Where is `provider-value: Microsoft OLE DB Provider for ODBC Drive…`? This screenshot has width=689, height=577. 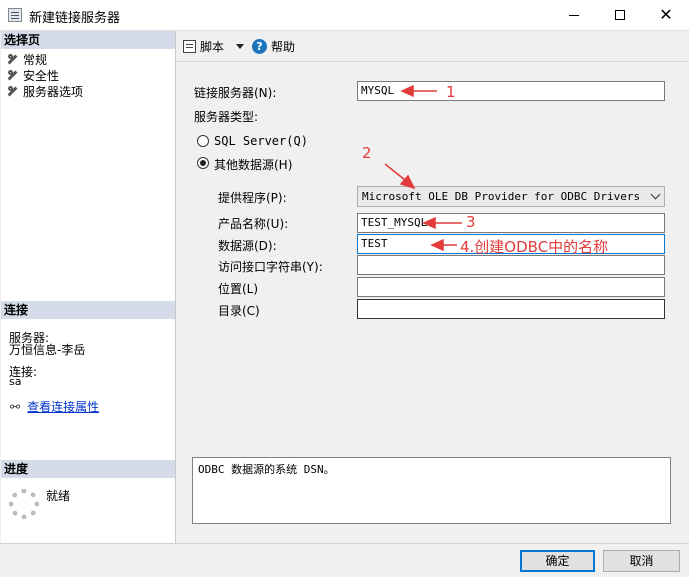
provider-value: Microsoft OLE DB Provider for ODBC Drive… is located at coordinates (501, 196).